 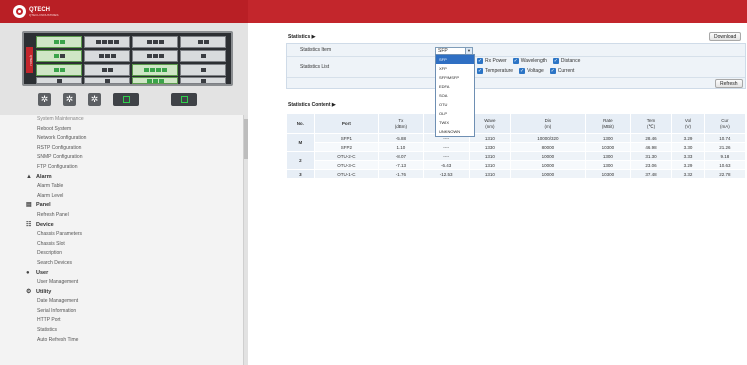 What do you see at coordinates (533, 61) in the screenshot?
I see `checkbox-label: Wavelength` at bounding box center [533, 61].